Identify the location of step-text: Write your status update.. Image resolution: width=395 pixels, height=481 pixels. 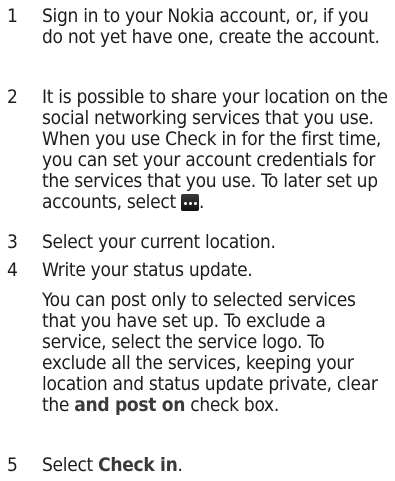
(147, 270).